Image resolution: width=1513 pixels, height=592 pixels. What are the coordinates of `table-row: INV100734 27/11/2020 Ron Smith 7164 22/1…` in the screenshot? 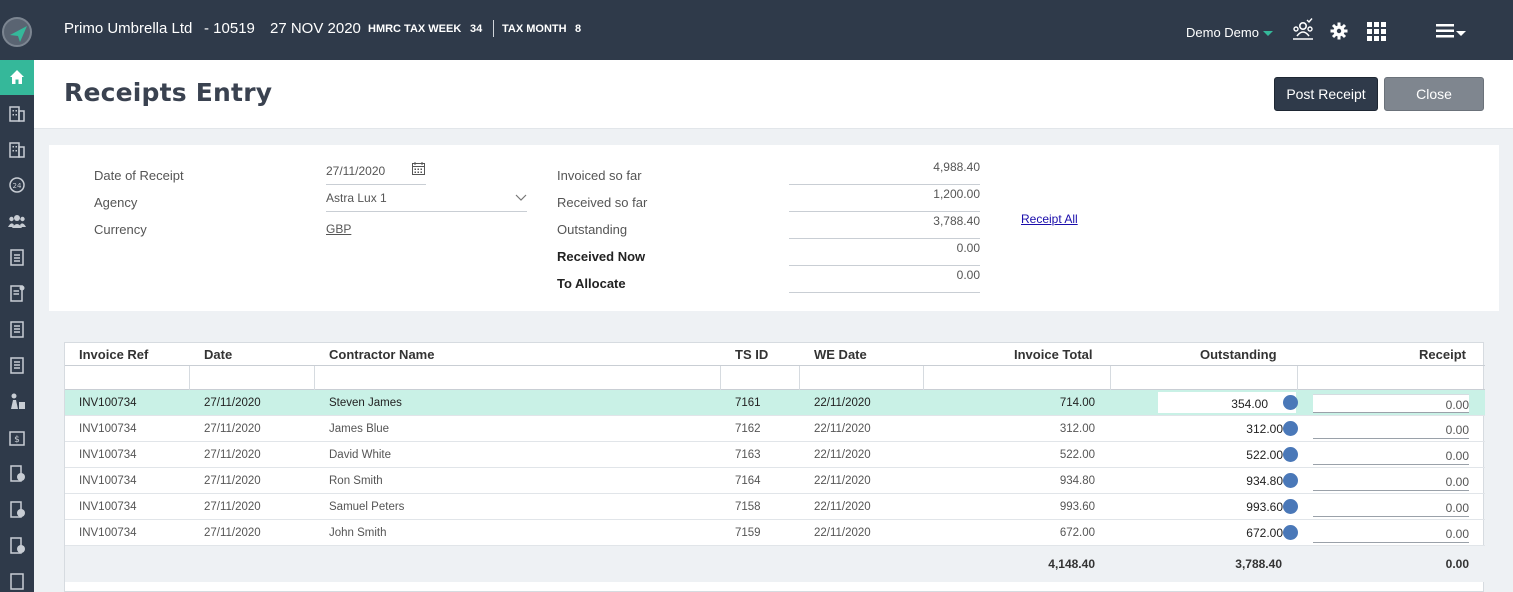 It's located at (775, 481).